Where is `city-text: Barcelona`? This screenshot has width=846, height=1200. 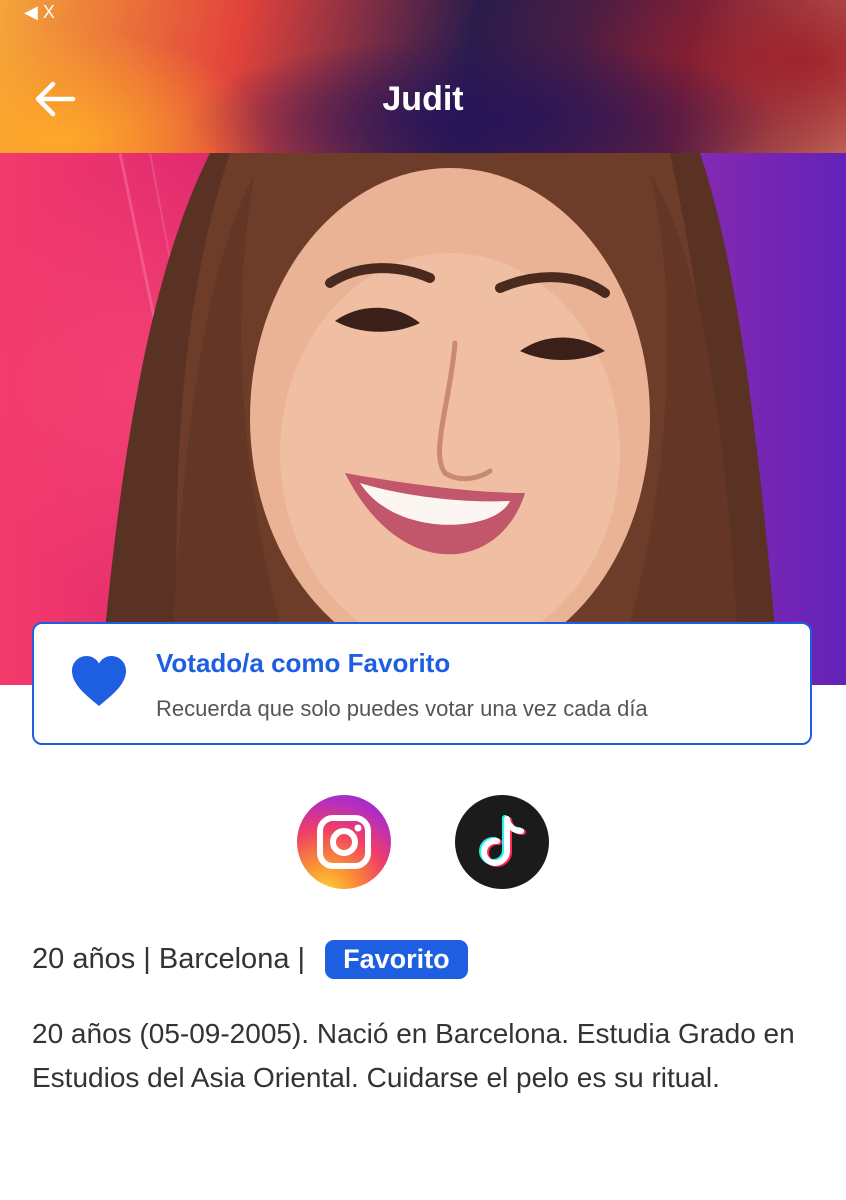 city-text: Barcelona is located at coordinates (224, 958).